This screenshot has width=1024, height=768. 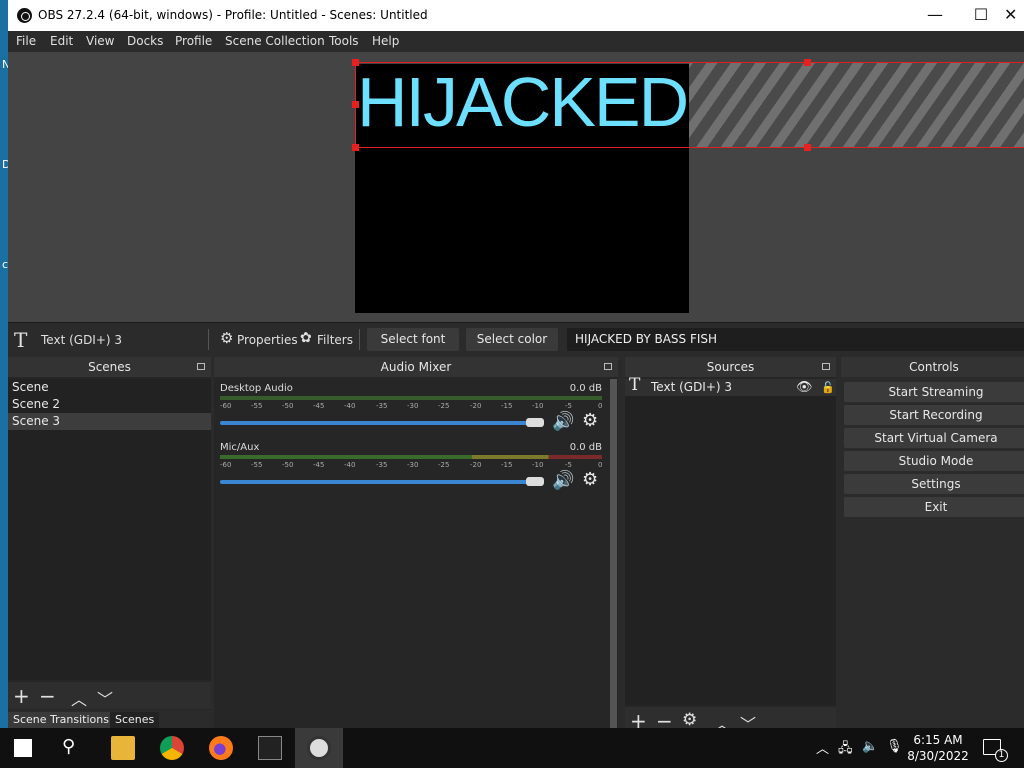 I want to click on properties-button: Properties, so click(x=267, y=340).